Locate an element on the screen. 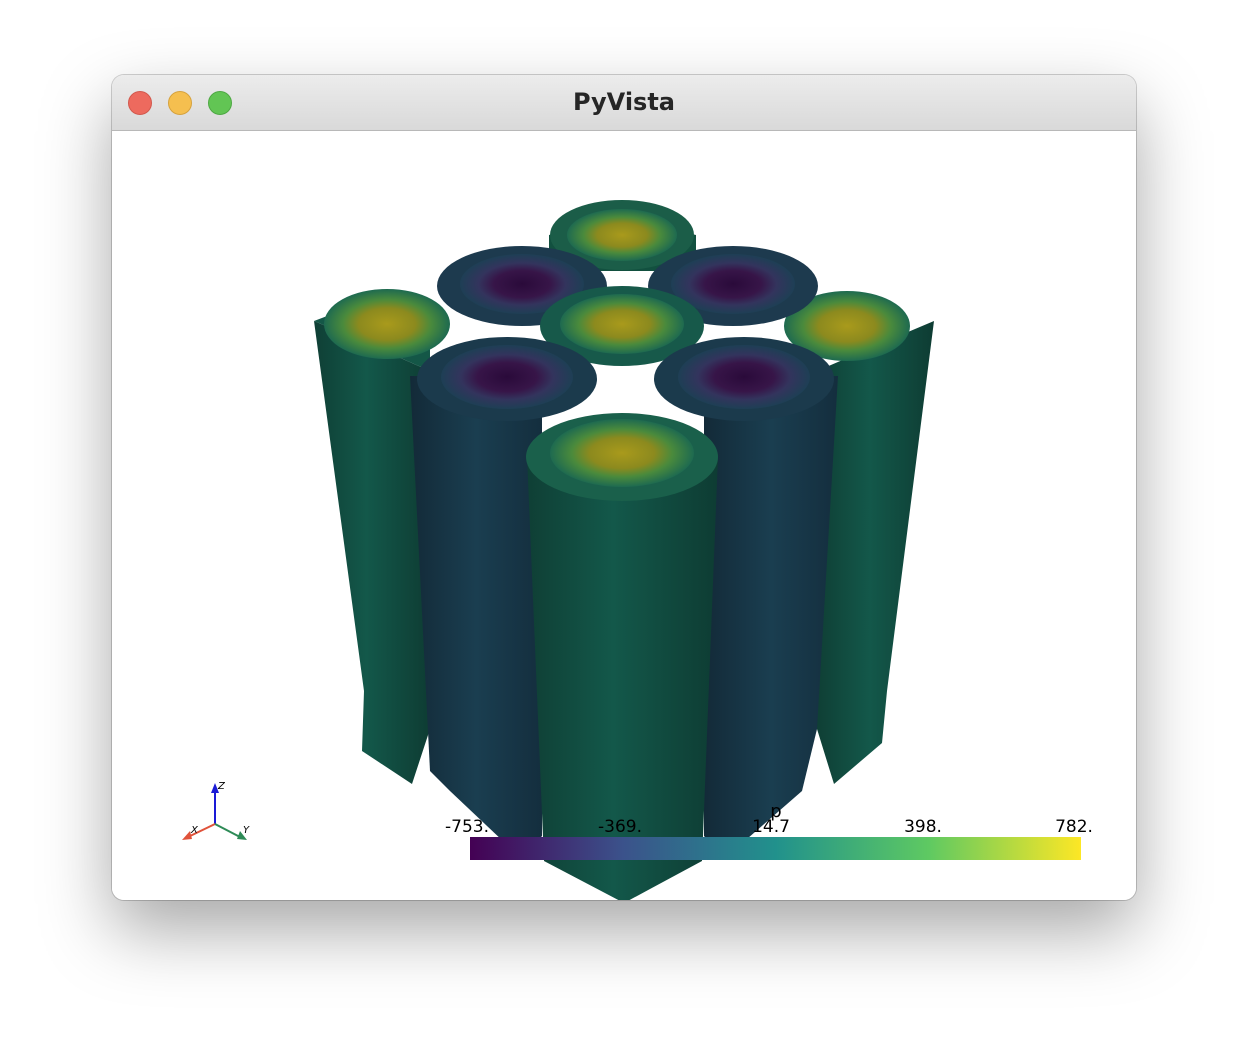 Image resolution: width=1248 pixels, height=1048 pixels. scalar-bar-colormap is located at coordinates (775, 848).